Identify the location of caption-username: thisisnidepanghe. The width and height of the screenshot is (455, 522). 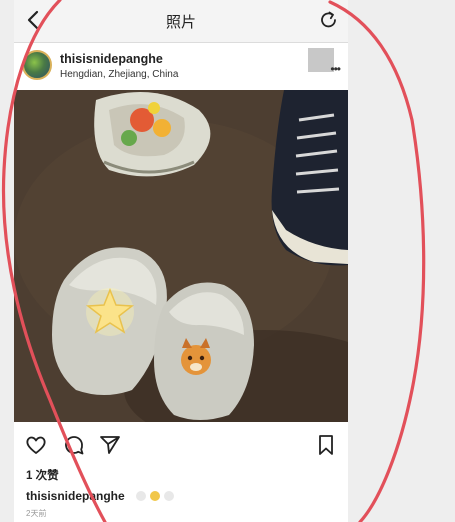
(75, 496).